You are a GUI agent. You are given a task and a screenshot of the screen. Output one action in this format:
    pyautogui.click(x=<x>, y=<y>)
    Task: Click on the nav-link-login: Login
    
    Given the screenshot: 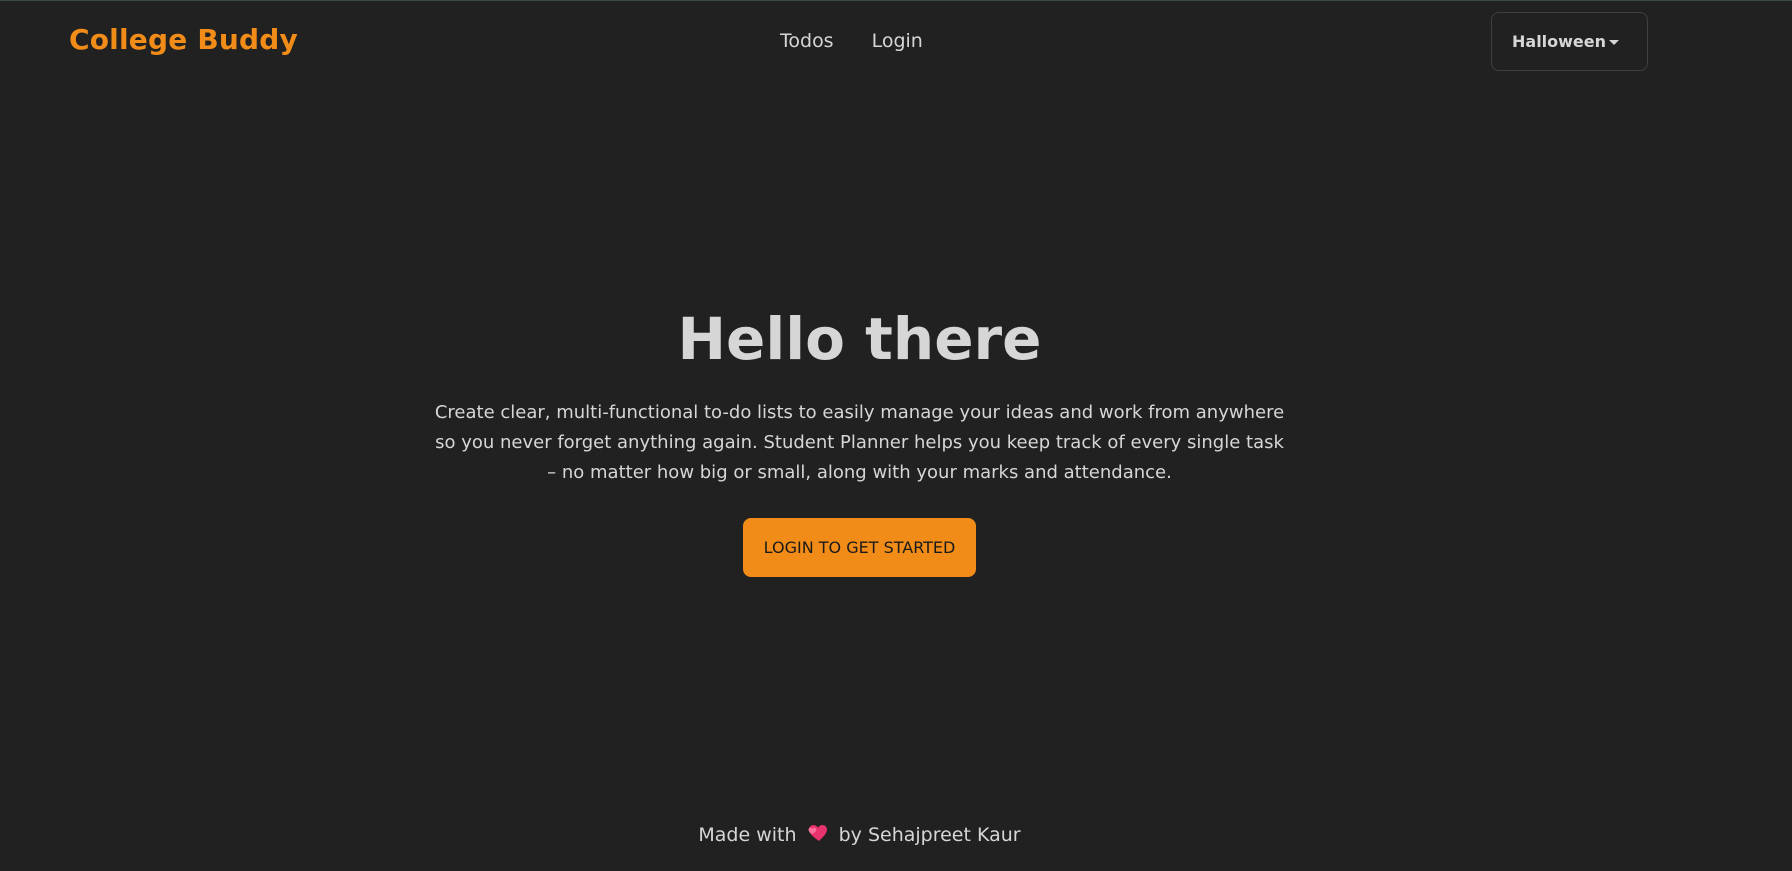 What is the action you would take?
    pyautogui.click(x=897, y=41)
    